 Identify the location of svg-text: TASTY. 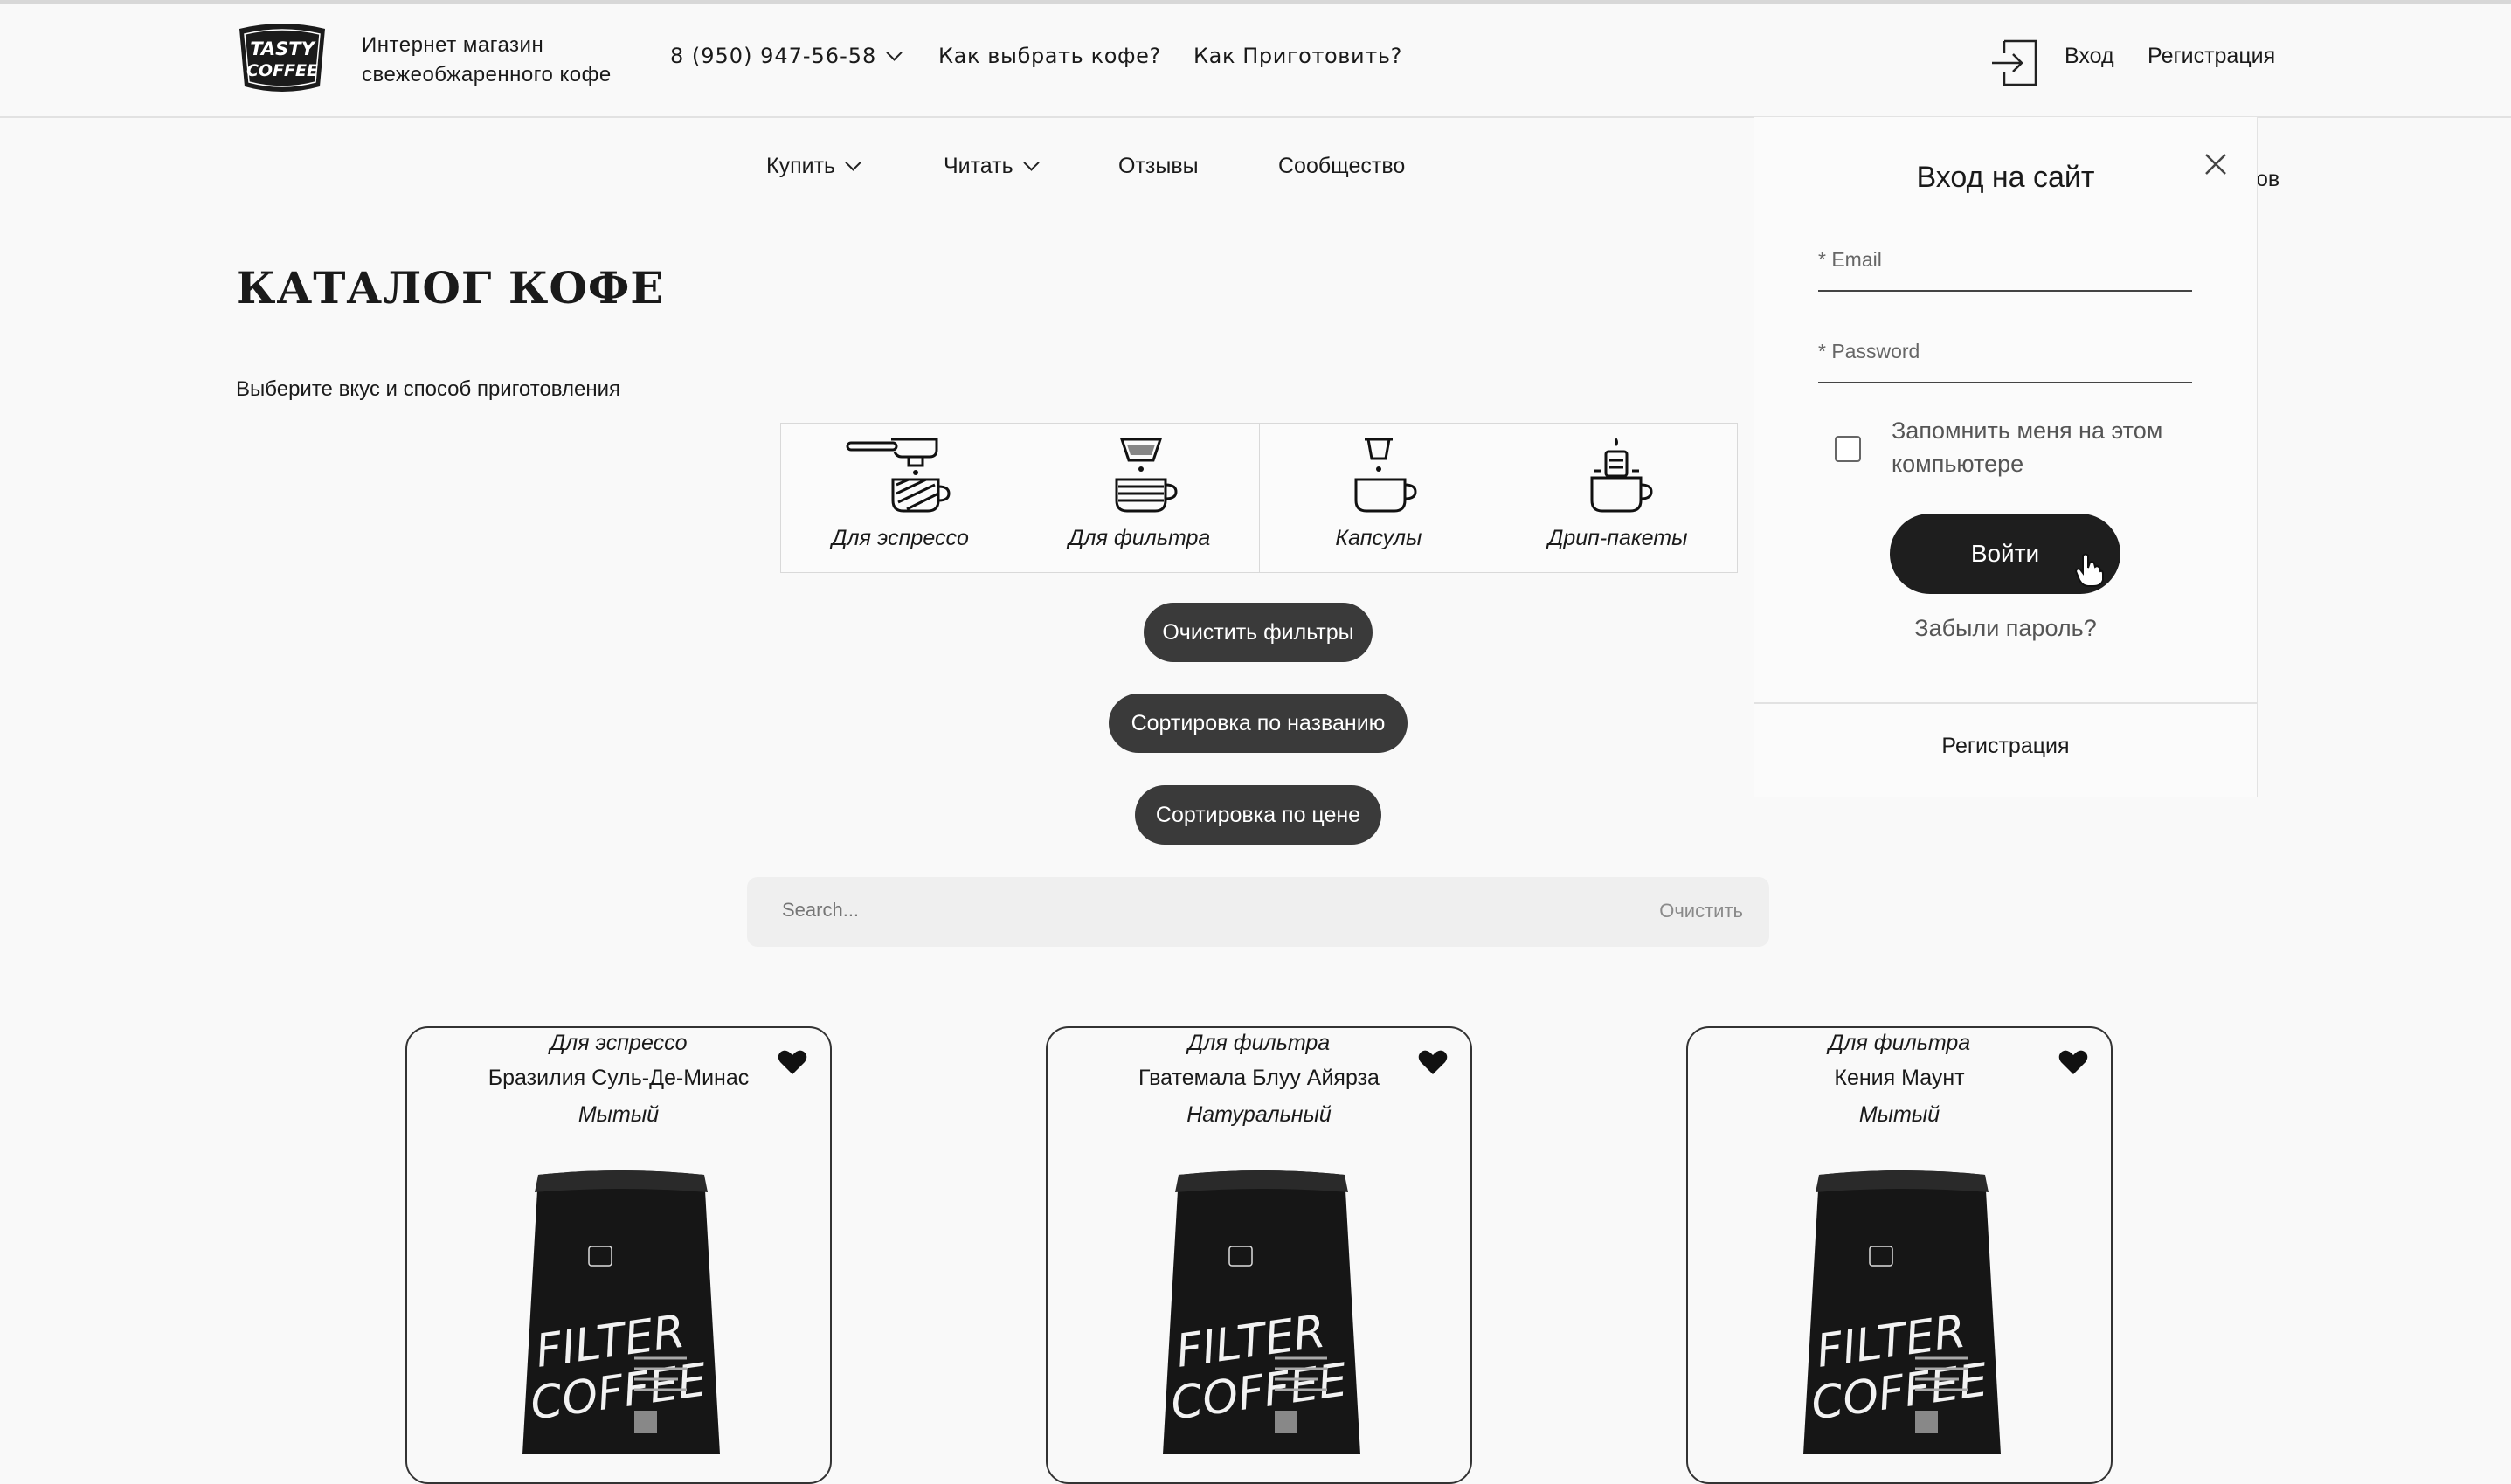
(282, 48).